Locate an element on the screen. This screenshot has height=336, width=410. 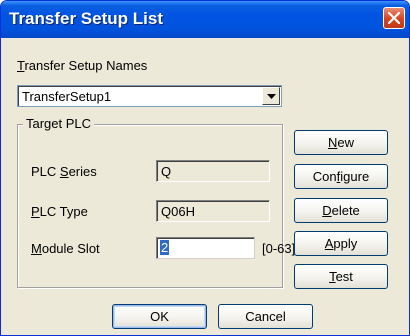
configure-label-pre: Con is located at coordinates (324, 176).